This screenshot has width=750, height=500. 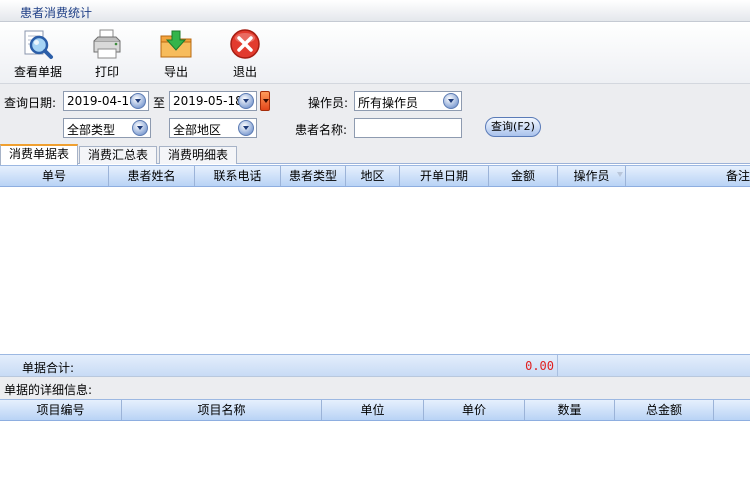 I want to click on summary-row: 单据合计: 0.00, so click(x=375, y=365).